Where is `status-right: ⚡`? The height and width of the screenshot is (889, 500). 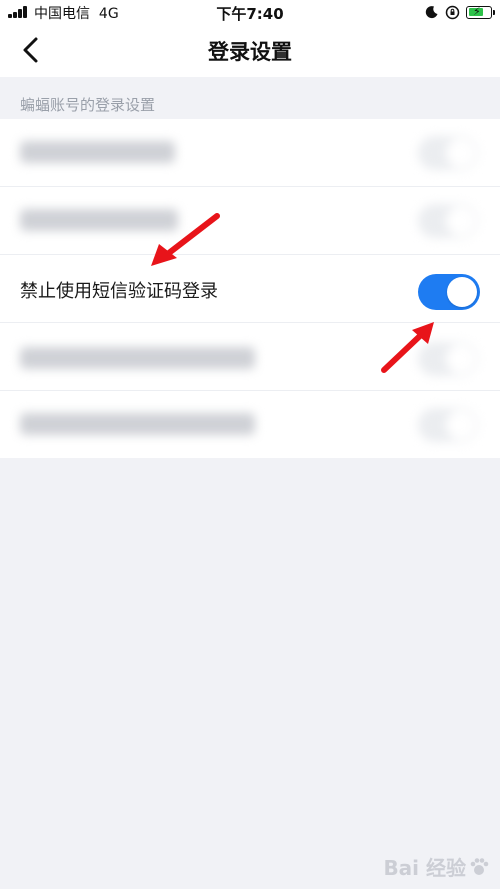 status-right: ⚡ is located at coordinates (460, 12).